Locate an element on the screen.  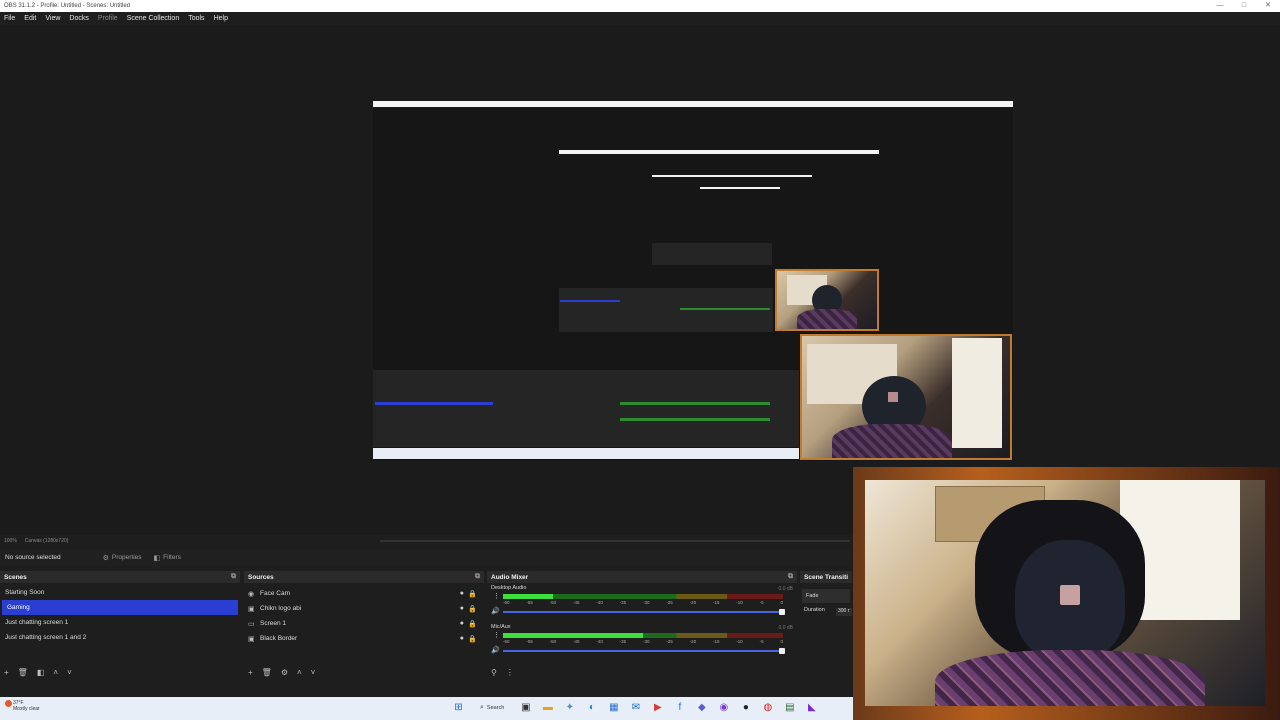
store-icon: ▦ is located at coordinates (613, 707).